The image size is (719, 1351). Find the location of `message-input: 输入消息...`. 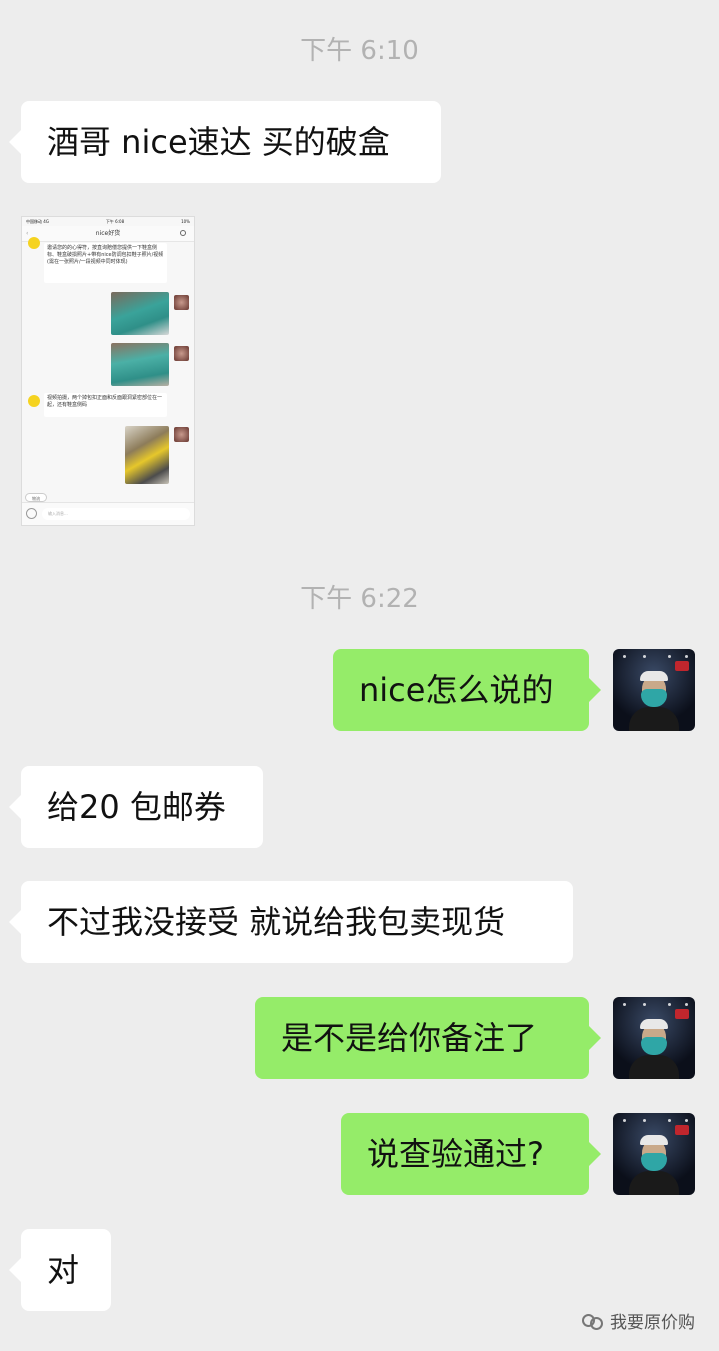

message-input: 输入消息... is located at coordinates (116, 514).